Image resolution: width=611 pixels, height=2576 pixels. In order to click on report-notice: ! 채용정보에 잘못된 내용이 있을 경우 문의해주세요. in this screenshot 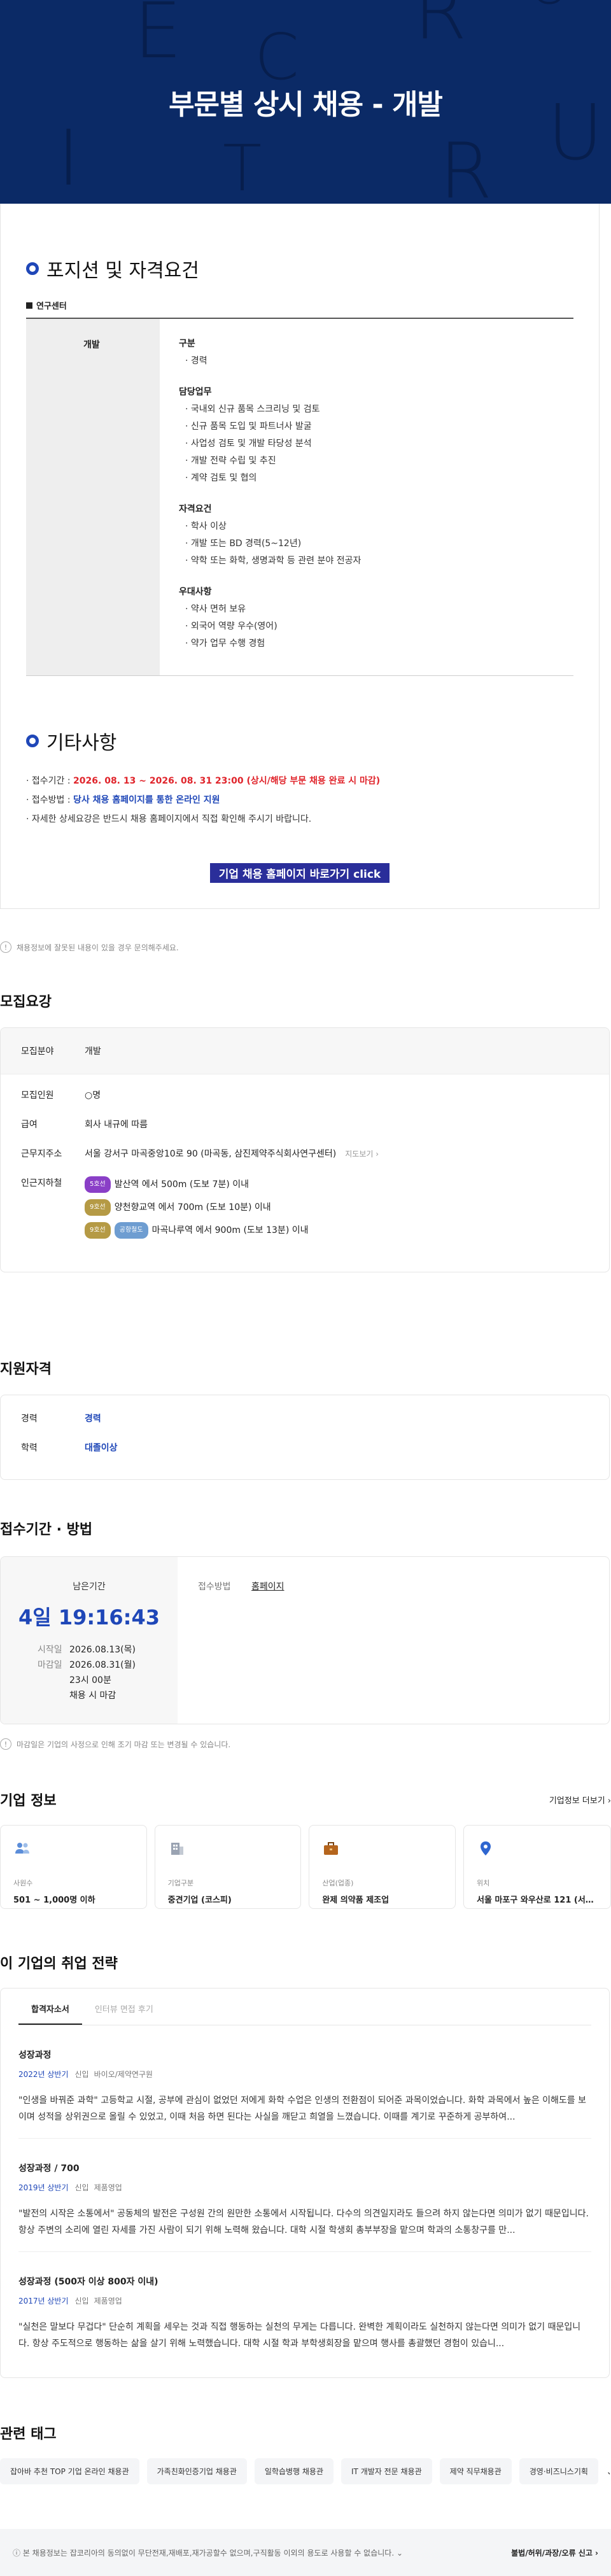, I will do `click(305, 937)`.